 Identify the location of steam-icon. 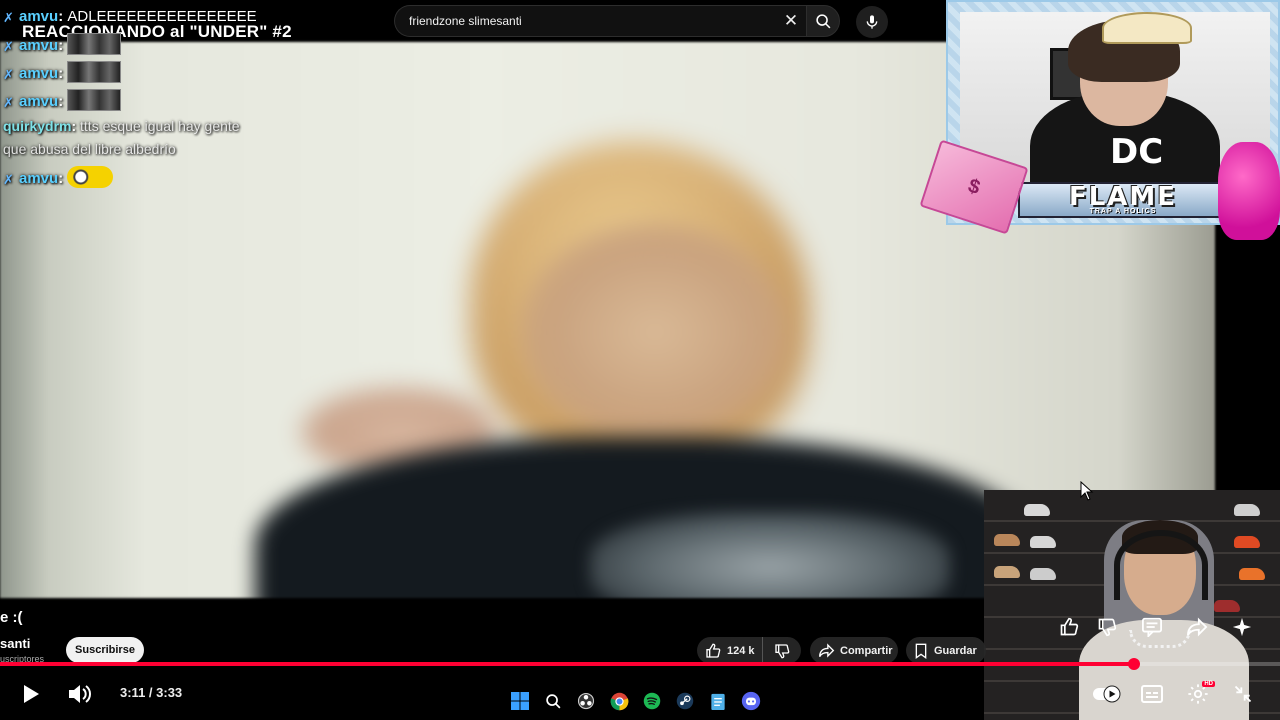
(685, 701).